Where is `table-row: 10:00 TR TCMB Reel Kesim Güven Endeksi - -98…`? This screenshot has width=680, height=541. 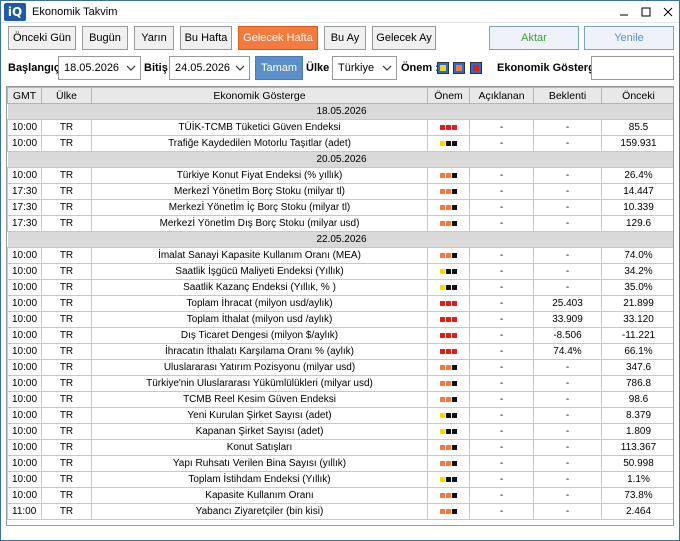
table-row: 10:00 TR TCMB Reel Kesim Güven Endeksi - -98… is located at coordinates (340, 399).